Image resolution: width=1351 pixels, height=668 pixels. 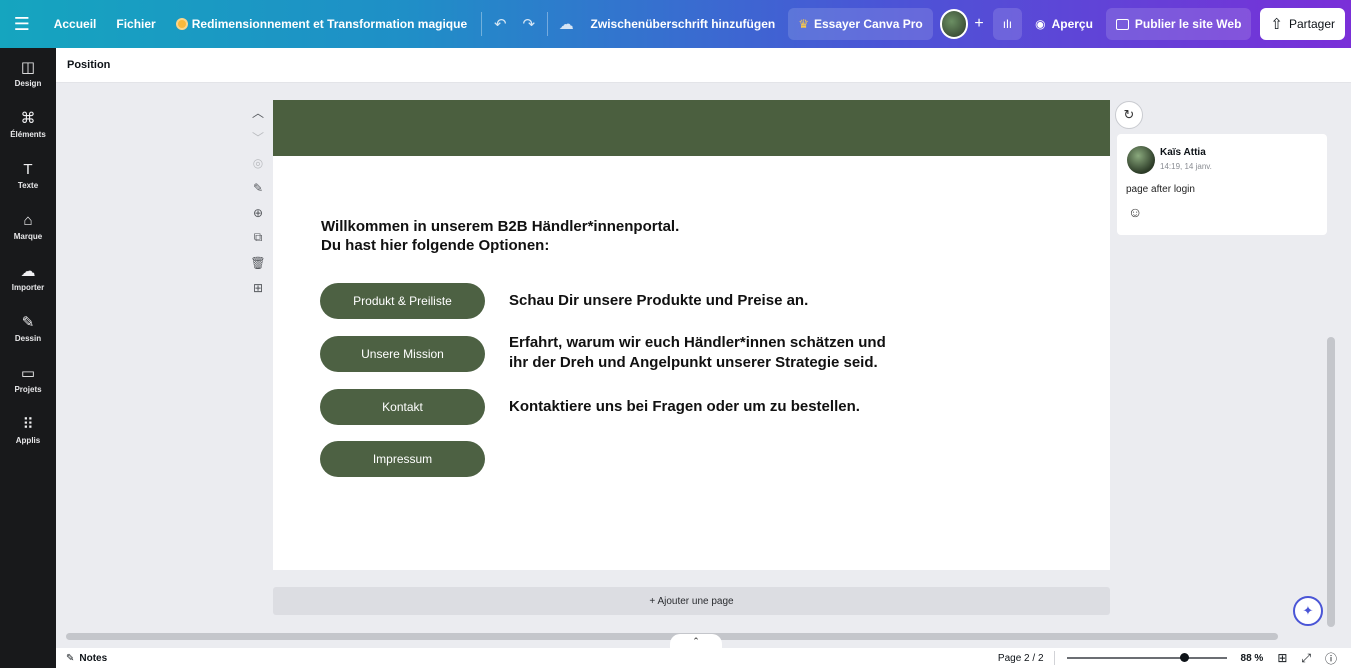 I want to click on mission-button: Unsere Mission, so click(x=402, y=354).